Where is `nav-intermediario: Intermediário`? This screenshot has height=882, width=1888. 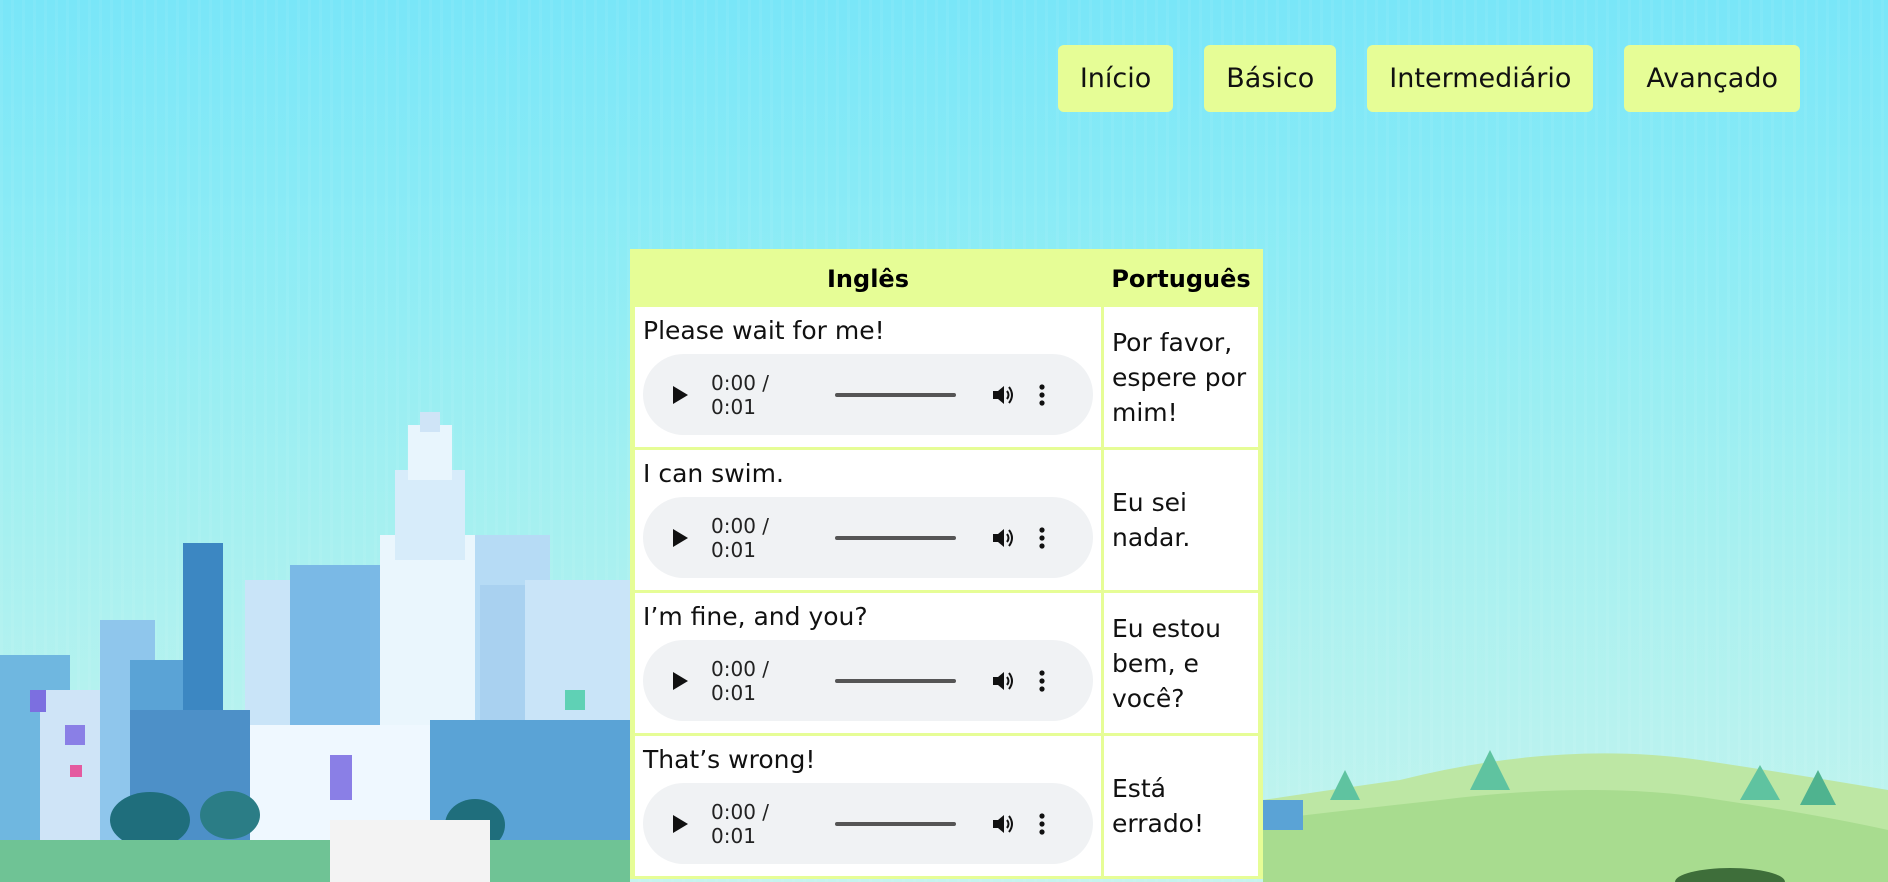 nav-intermediario: Intermediário is located at coordinates (1480, 78).